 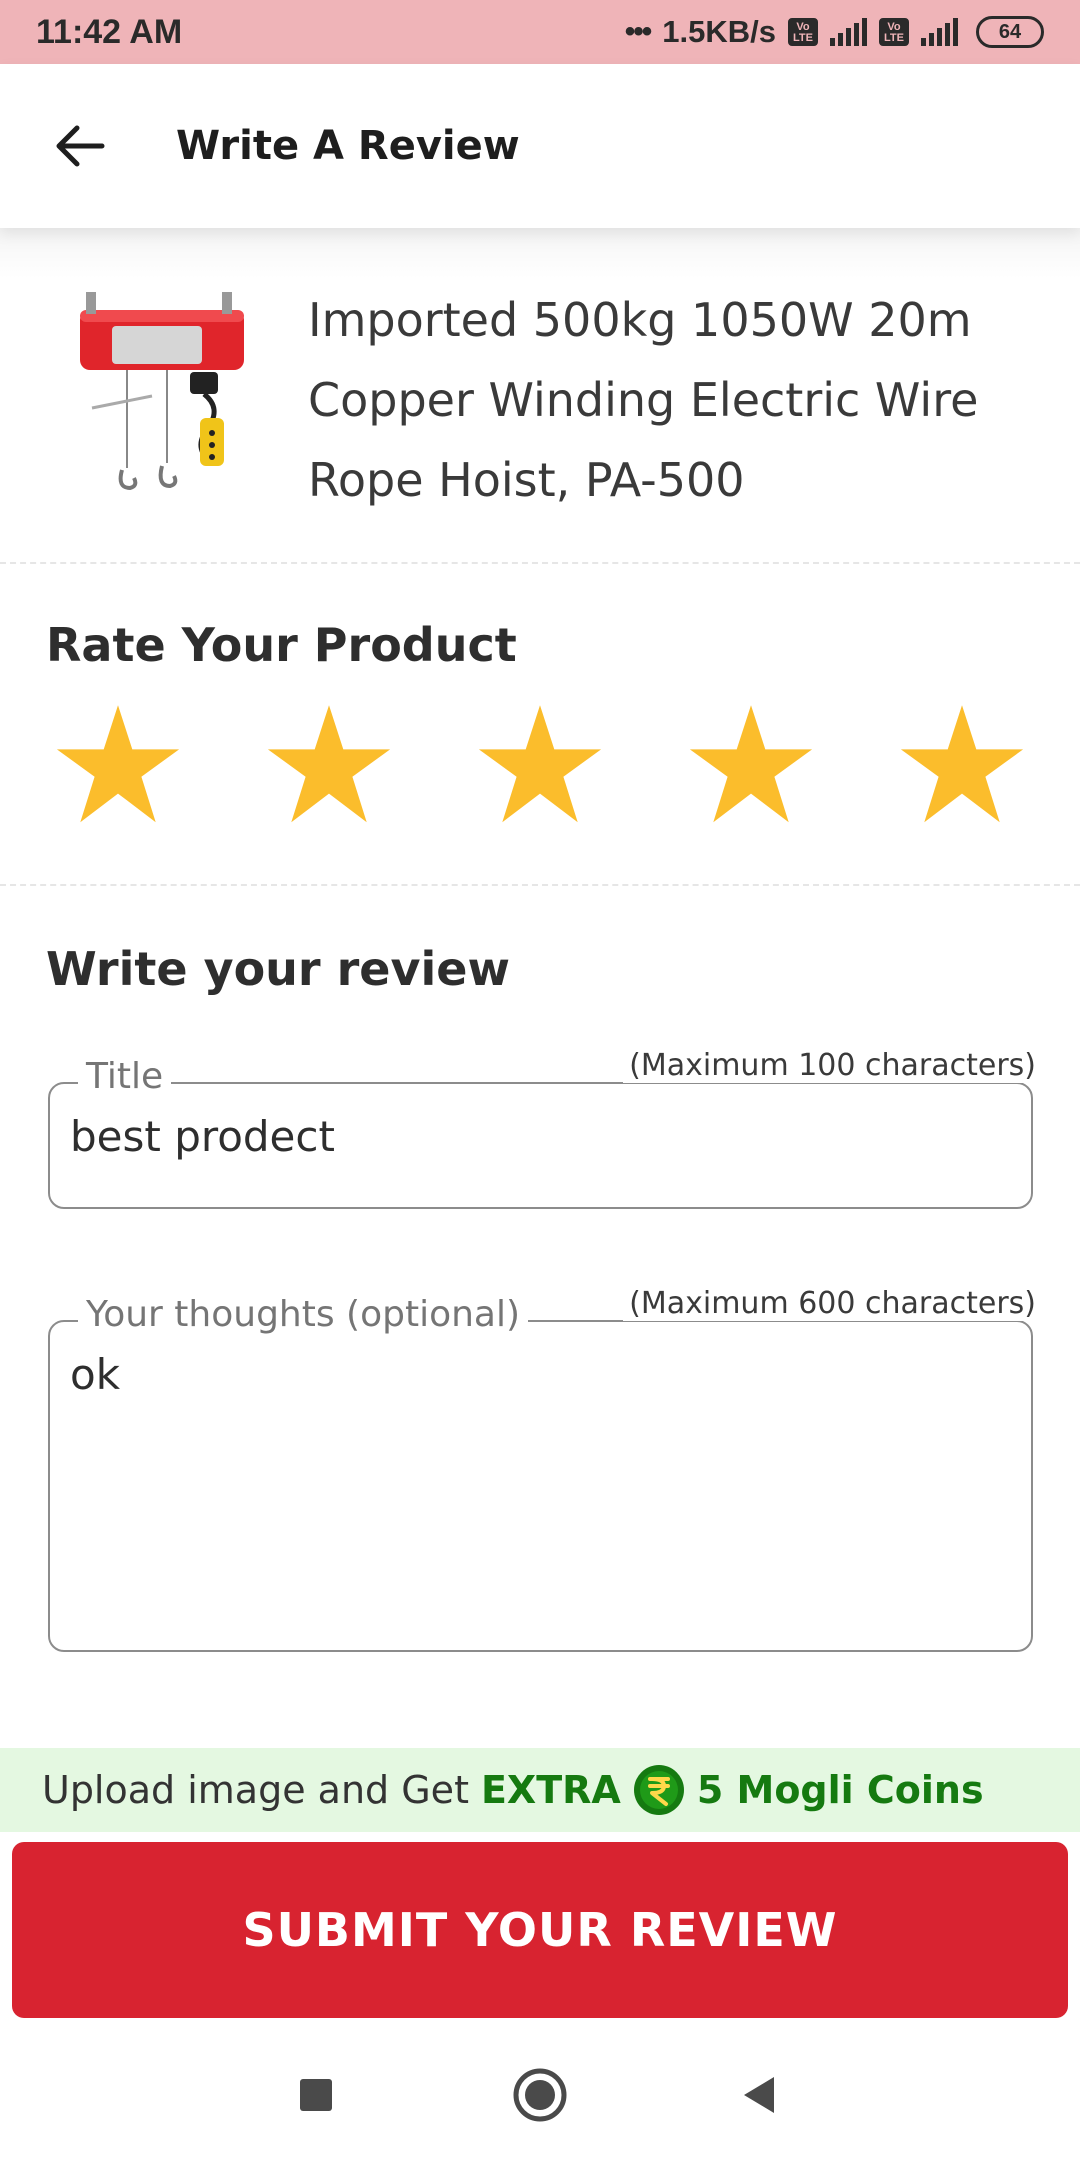 What do you see at coordinates (202, 1136) in the screenshot?
I see `title-input-value: best prodect` at bounding box center [202, 1136].